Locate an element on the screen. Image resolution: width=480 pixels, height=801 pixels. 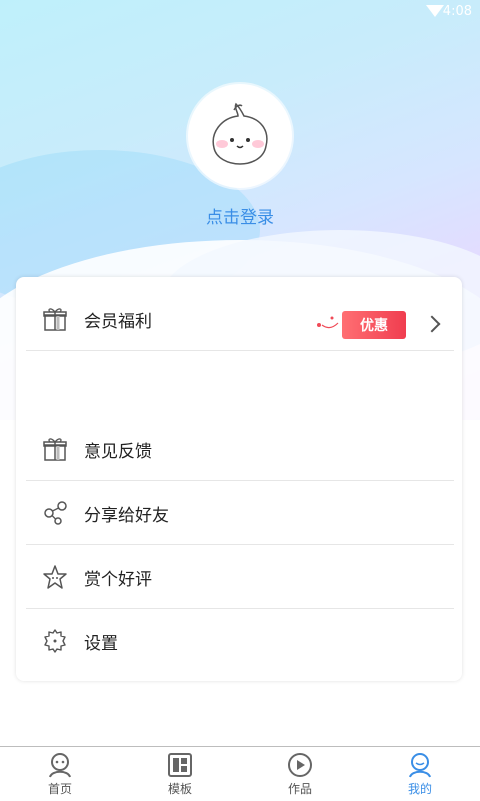
share-icon is located at coordinates (55, 513).